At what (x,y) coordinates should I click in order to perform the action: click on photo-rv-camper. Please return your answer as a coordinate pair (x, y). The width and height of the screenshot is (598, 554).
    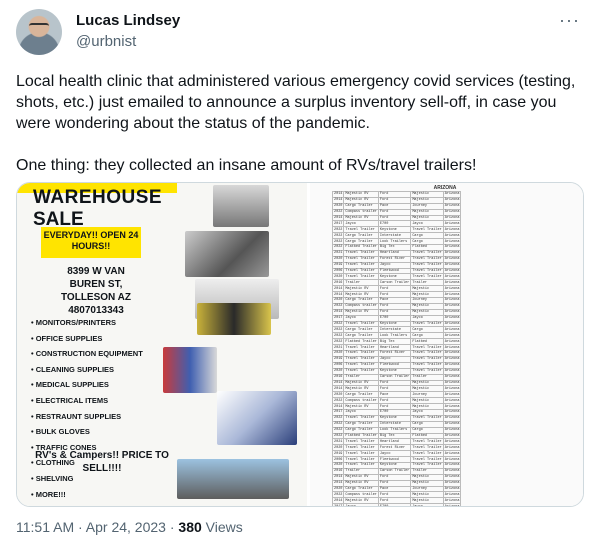
    Looking at the image, I should click on (233, 479).